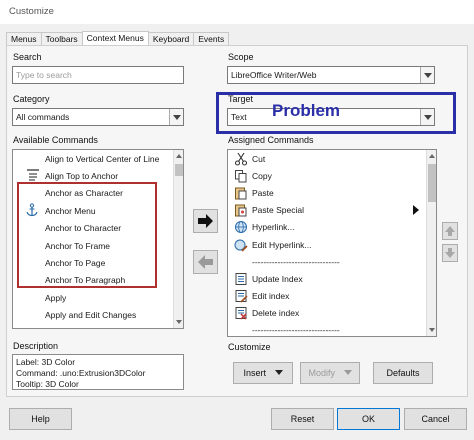 The image size is (474, 440). I want to click on remove-command-button, so click(205, 262).